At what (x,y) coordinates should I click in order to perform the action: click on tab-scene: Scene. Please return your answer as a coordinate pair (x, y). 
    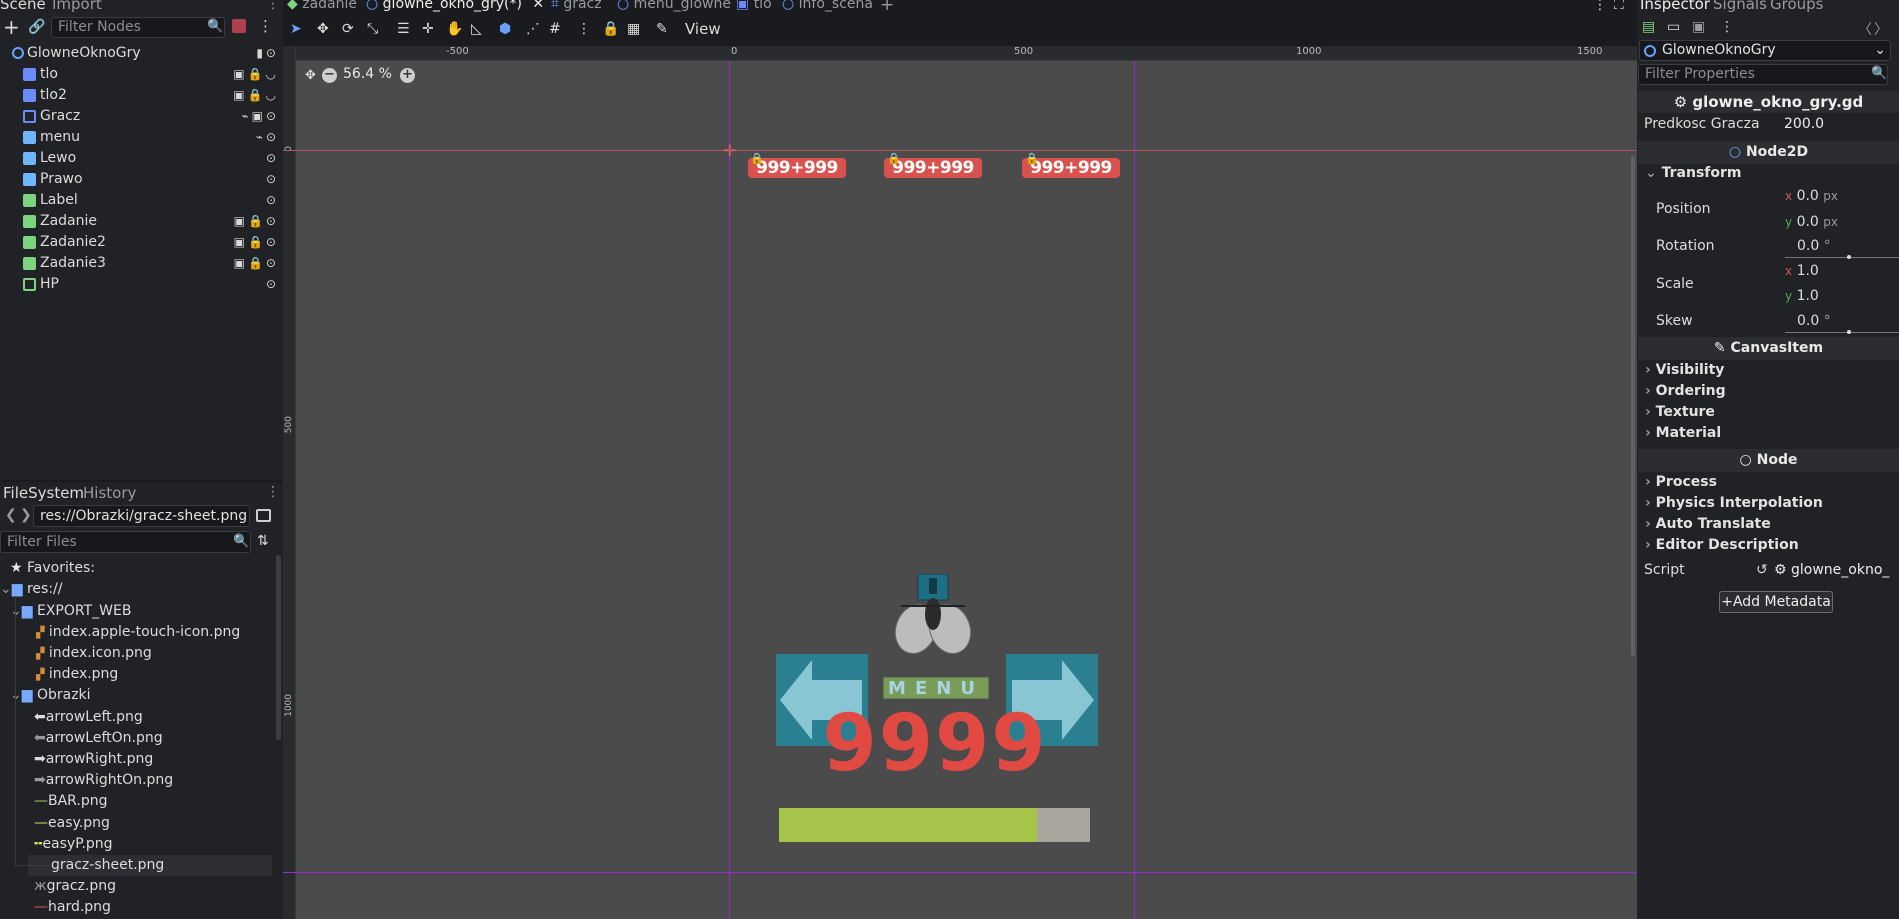
    Looking at the image, I should click on (23, 6).